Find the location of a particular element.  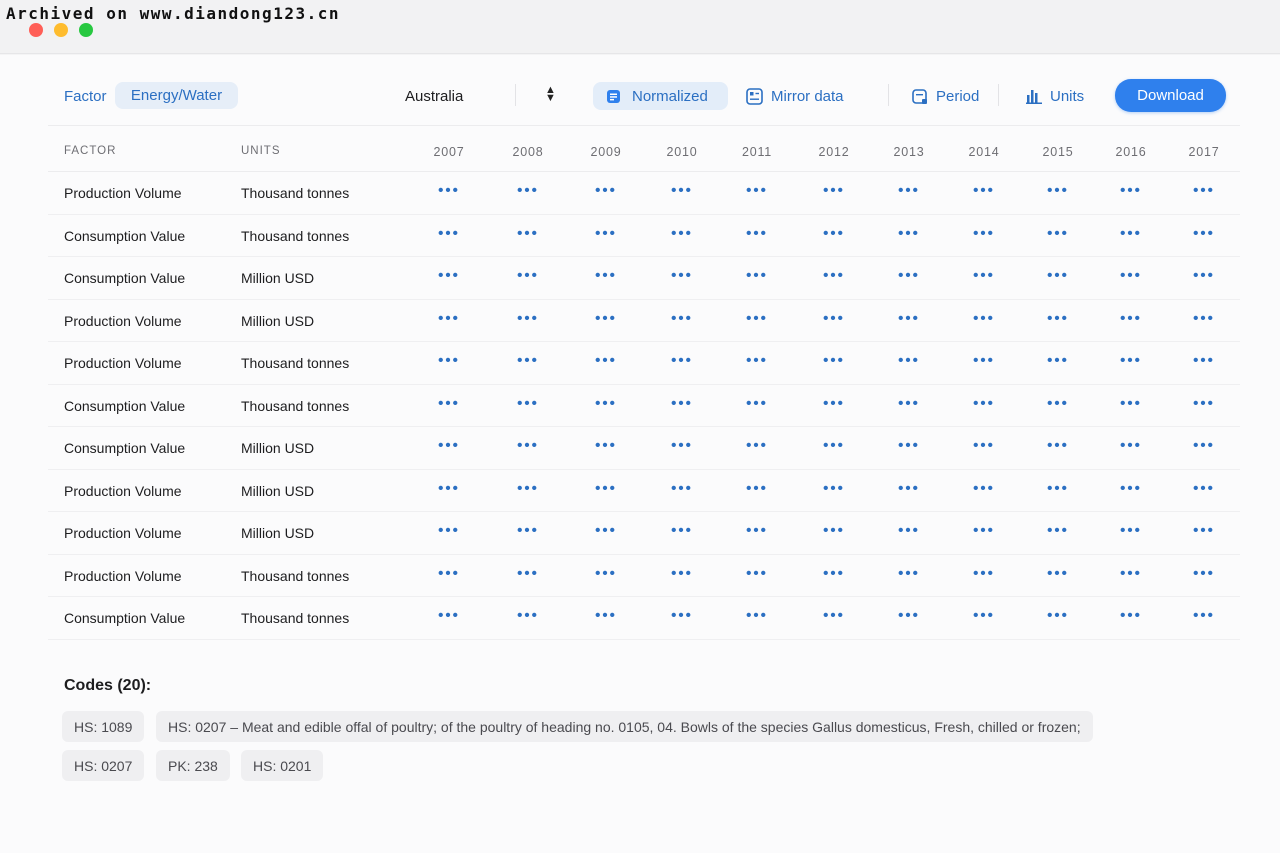

code-chip: HS: 0201 is located at coordinates (282, 765).